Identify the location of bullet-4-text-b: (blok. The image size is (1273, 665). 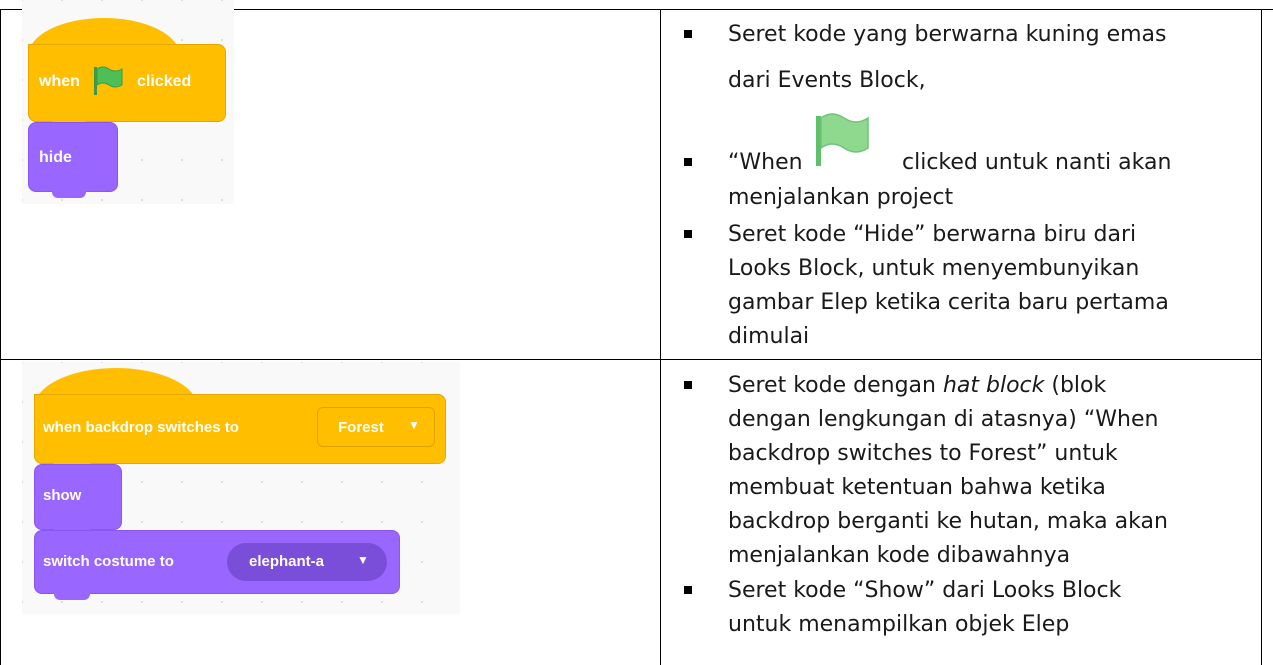
(1075, 385).